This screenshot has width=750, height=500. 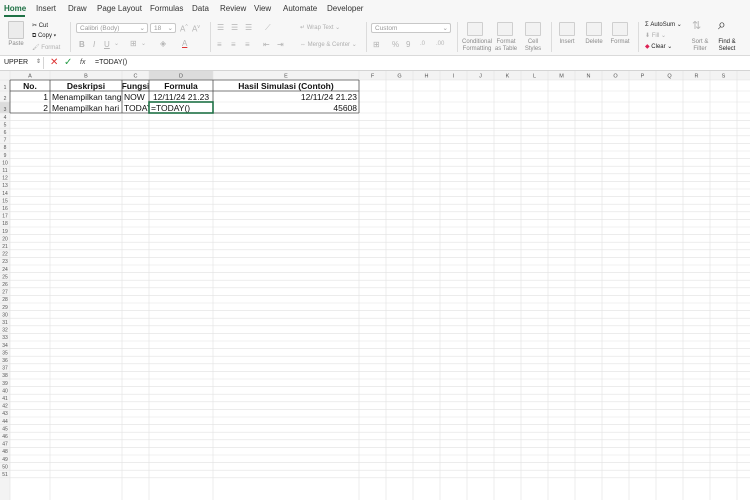 What do you see at coordinates (45, 97) in the screenshot?
I see `cell-a2: 1` at bounding box center [45, 97].